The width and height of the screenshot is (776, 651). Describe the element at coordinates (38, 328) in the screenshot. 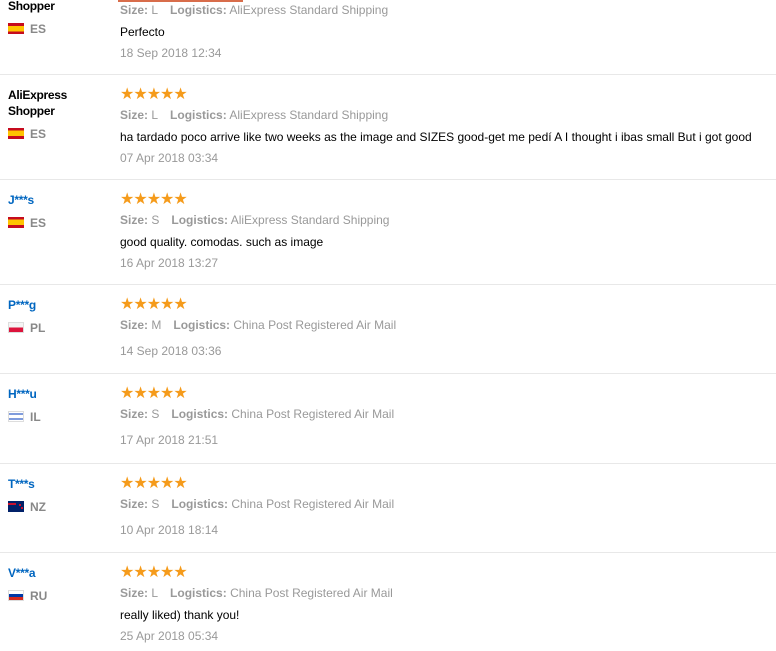

I see `country-code: PL` at that location.